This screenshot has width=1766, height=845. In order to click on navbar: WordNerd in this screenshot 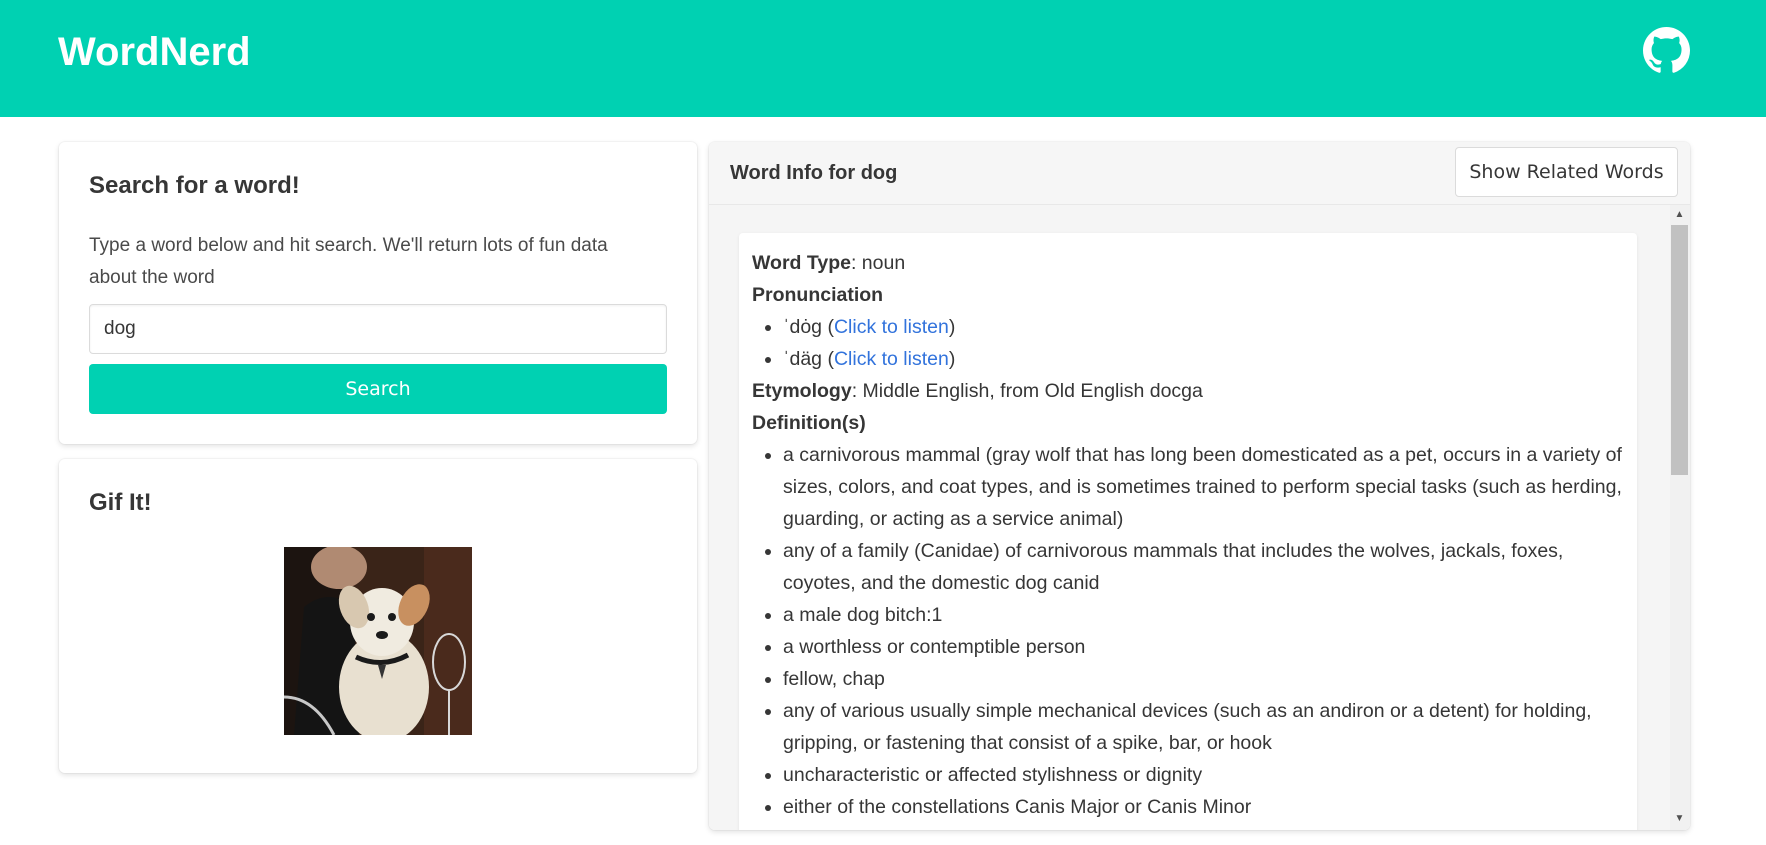, I will do `click(883, 58)`.